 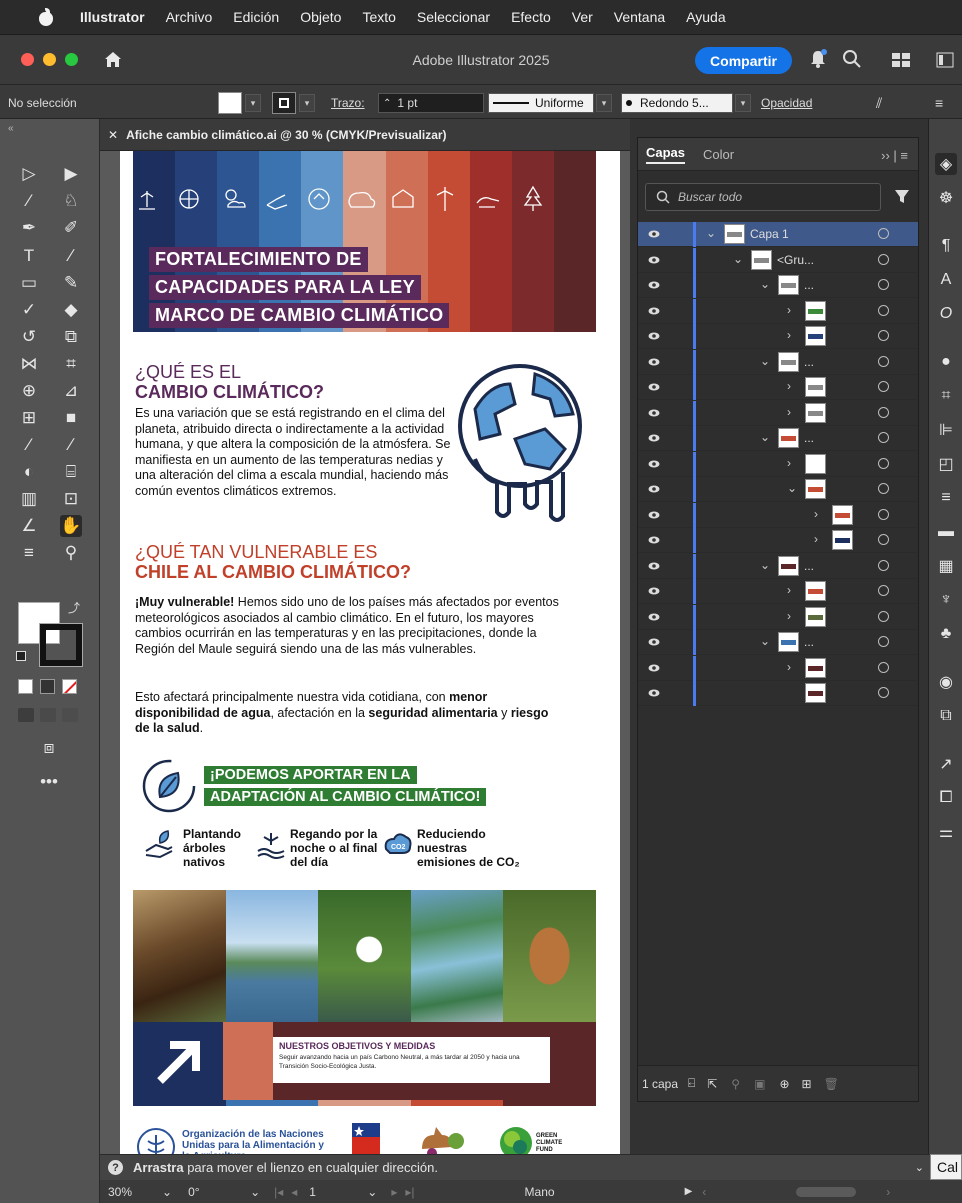 I want to click on delete-layer-icon: 🗑, so click(x=831, y=1084).